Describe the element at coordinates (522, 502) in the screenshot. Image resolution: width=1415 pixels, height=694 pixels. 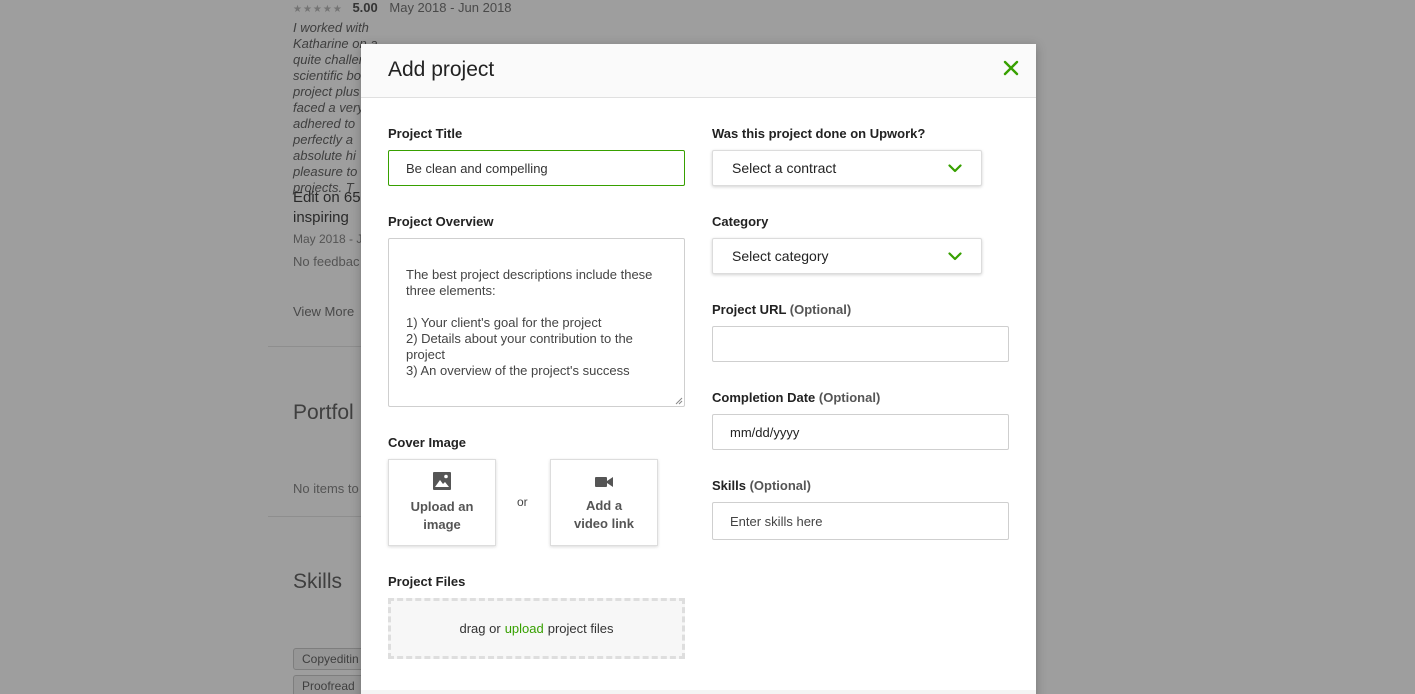
I see `or-text: or` at that location.